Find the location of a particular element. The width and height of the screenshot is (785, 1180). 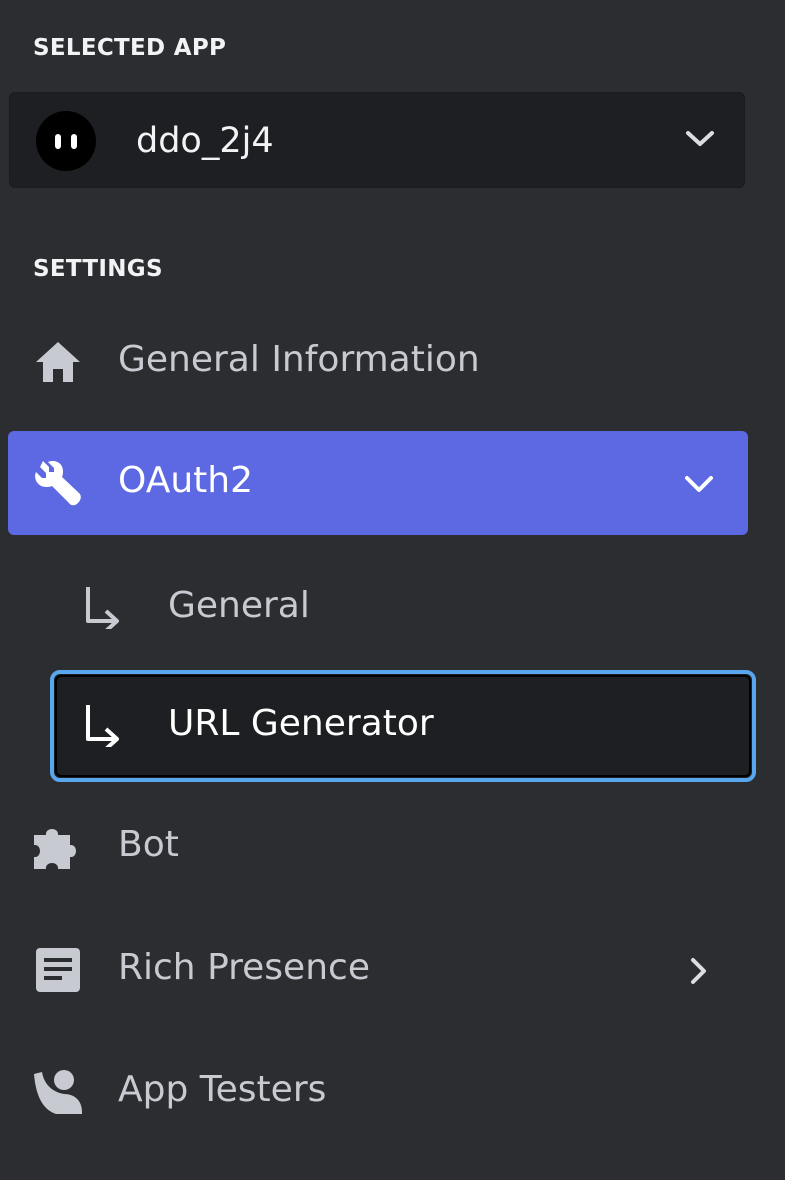

avatar-eye-right is located at coordinates (74, 141).